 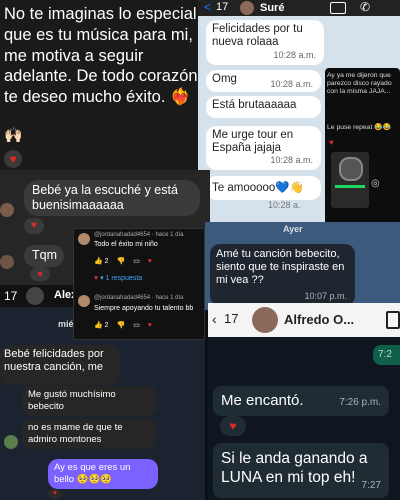 I want to click on message-bubble: Me gustó muchísimo bebecito, so click(x=89, y=401).